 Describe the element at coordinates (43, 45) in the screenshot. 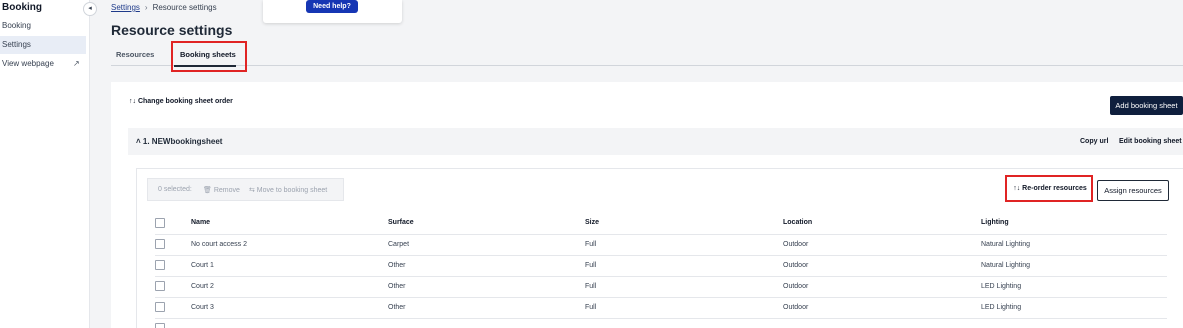

I see `sidebar-item-settings: Settings` at that location.